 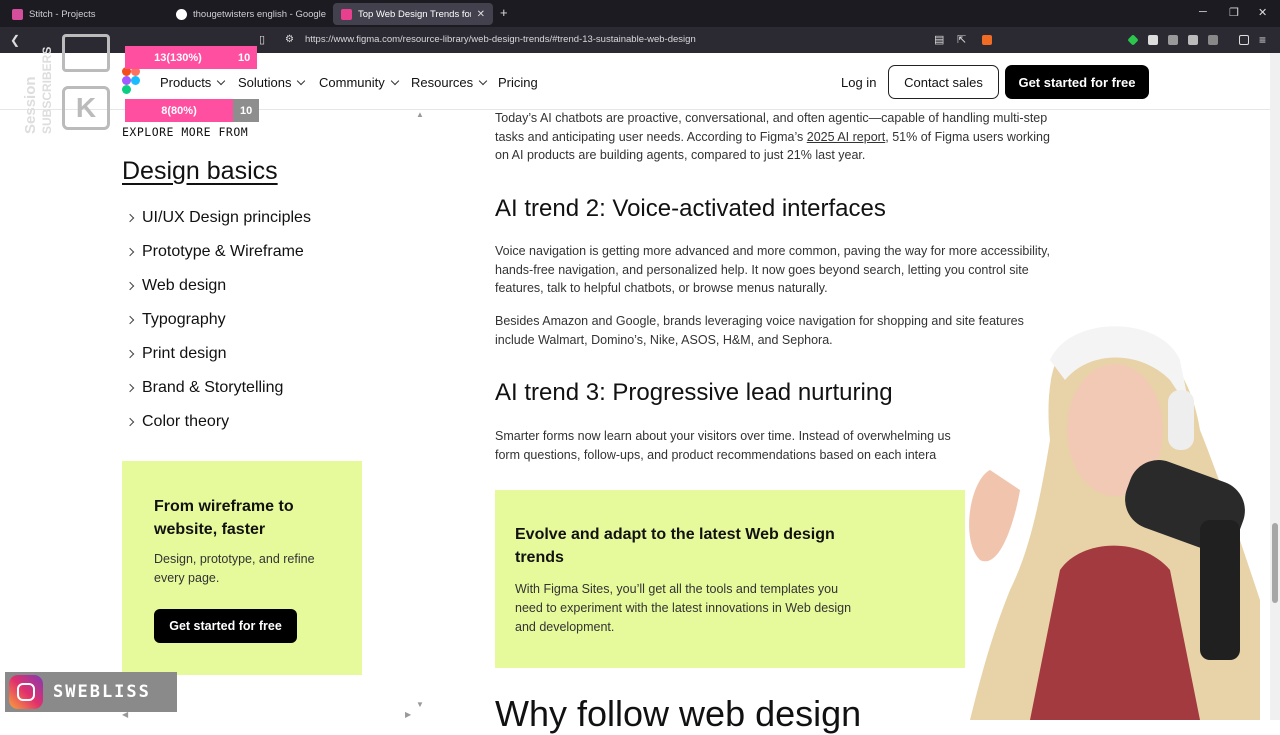 I want to click on new-tab-button: +, so click(x=504, y=12).